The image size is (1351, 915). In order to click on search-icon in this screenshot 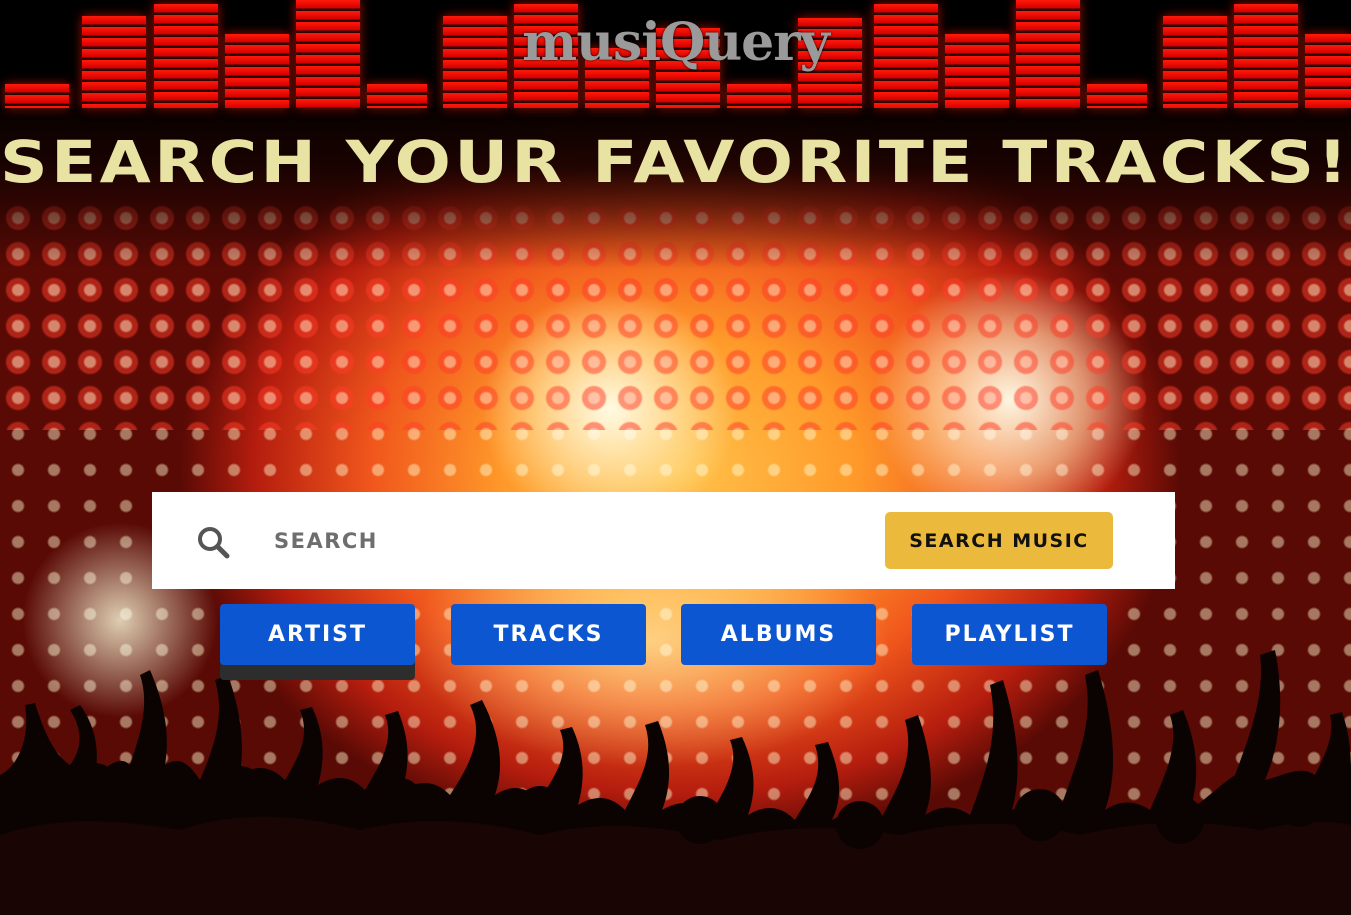, I will do `click(214, 543)`.